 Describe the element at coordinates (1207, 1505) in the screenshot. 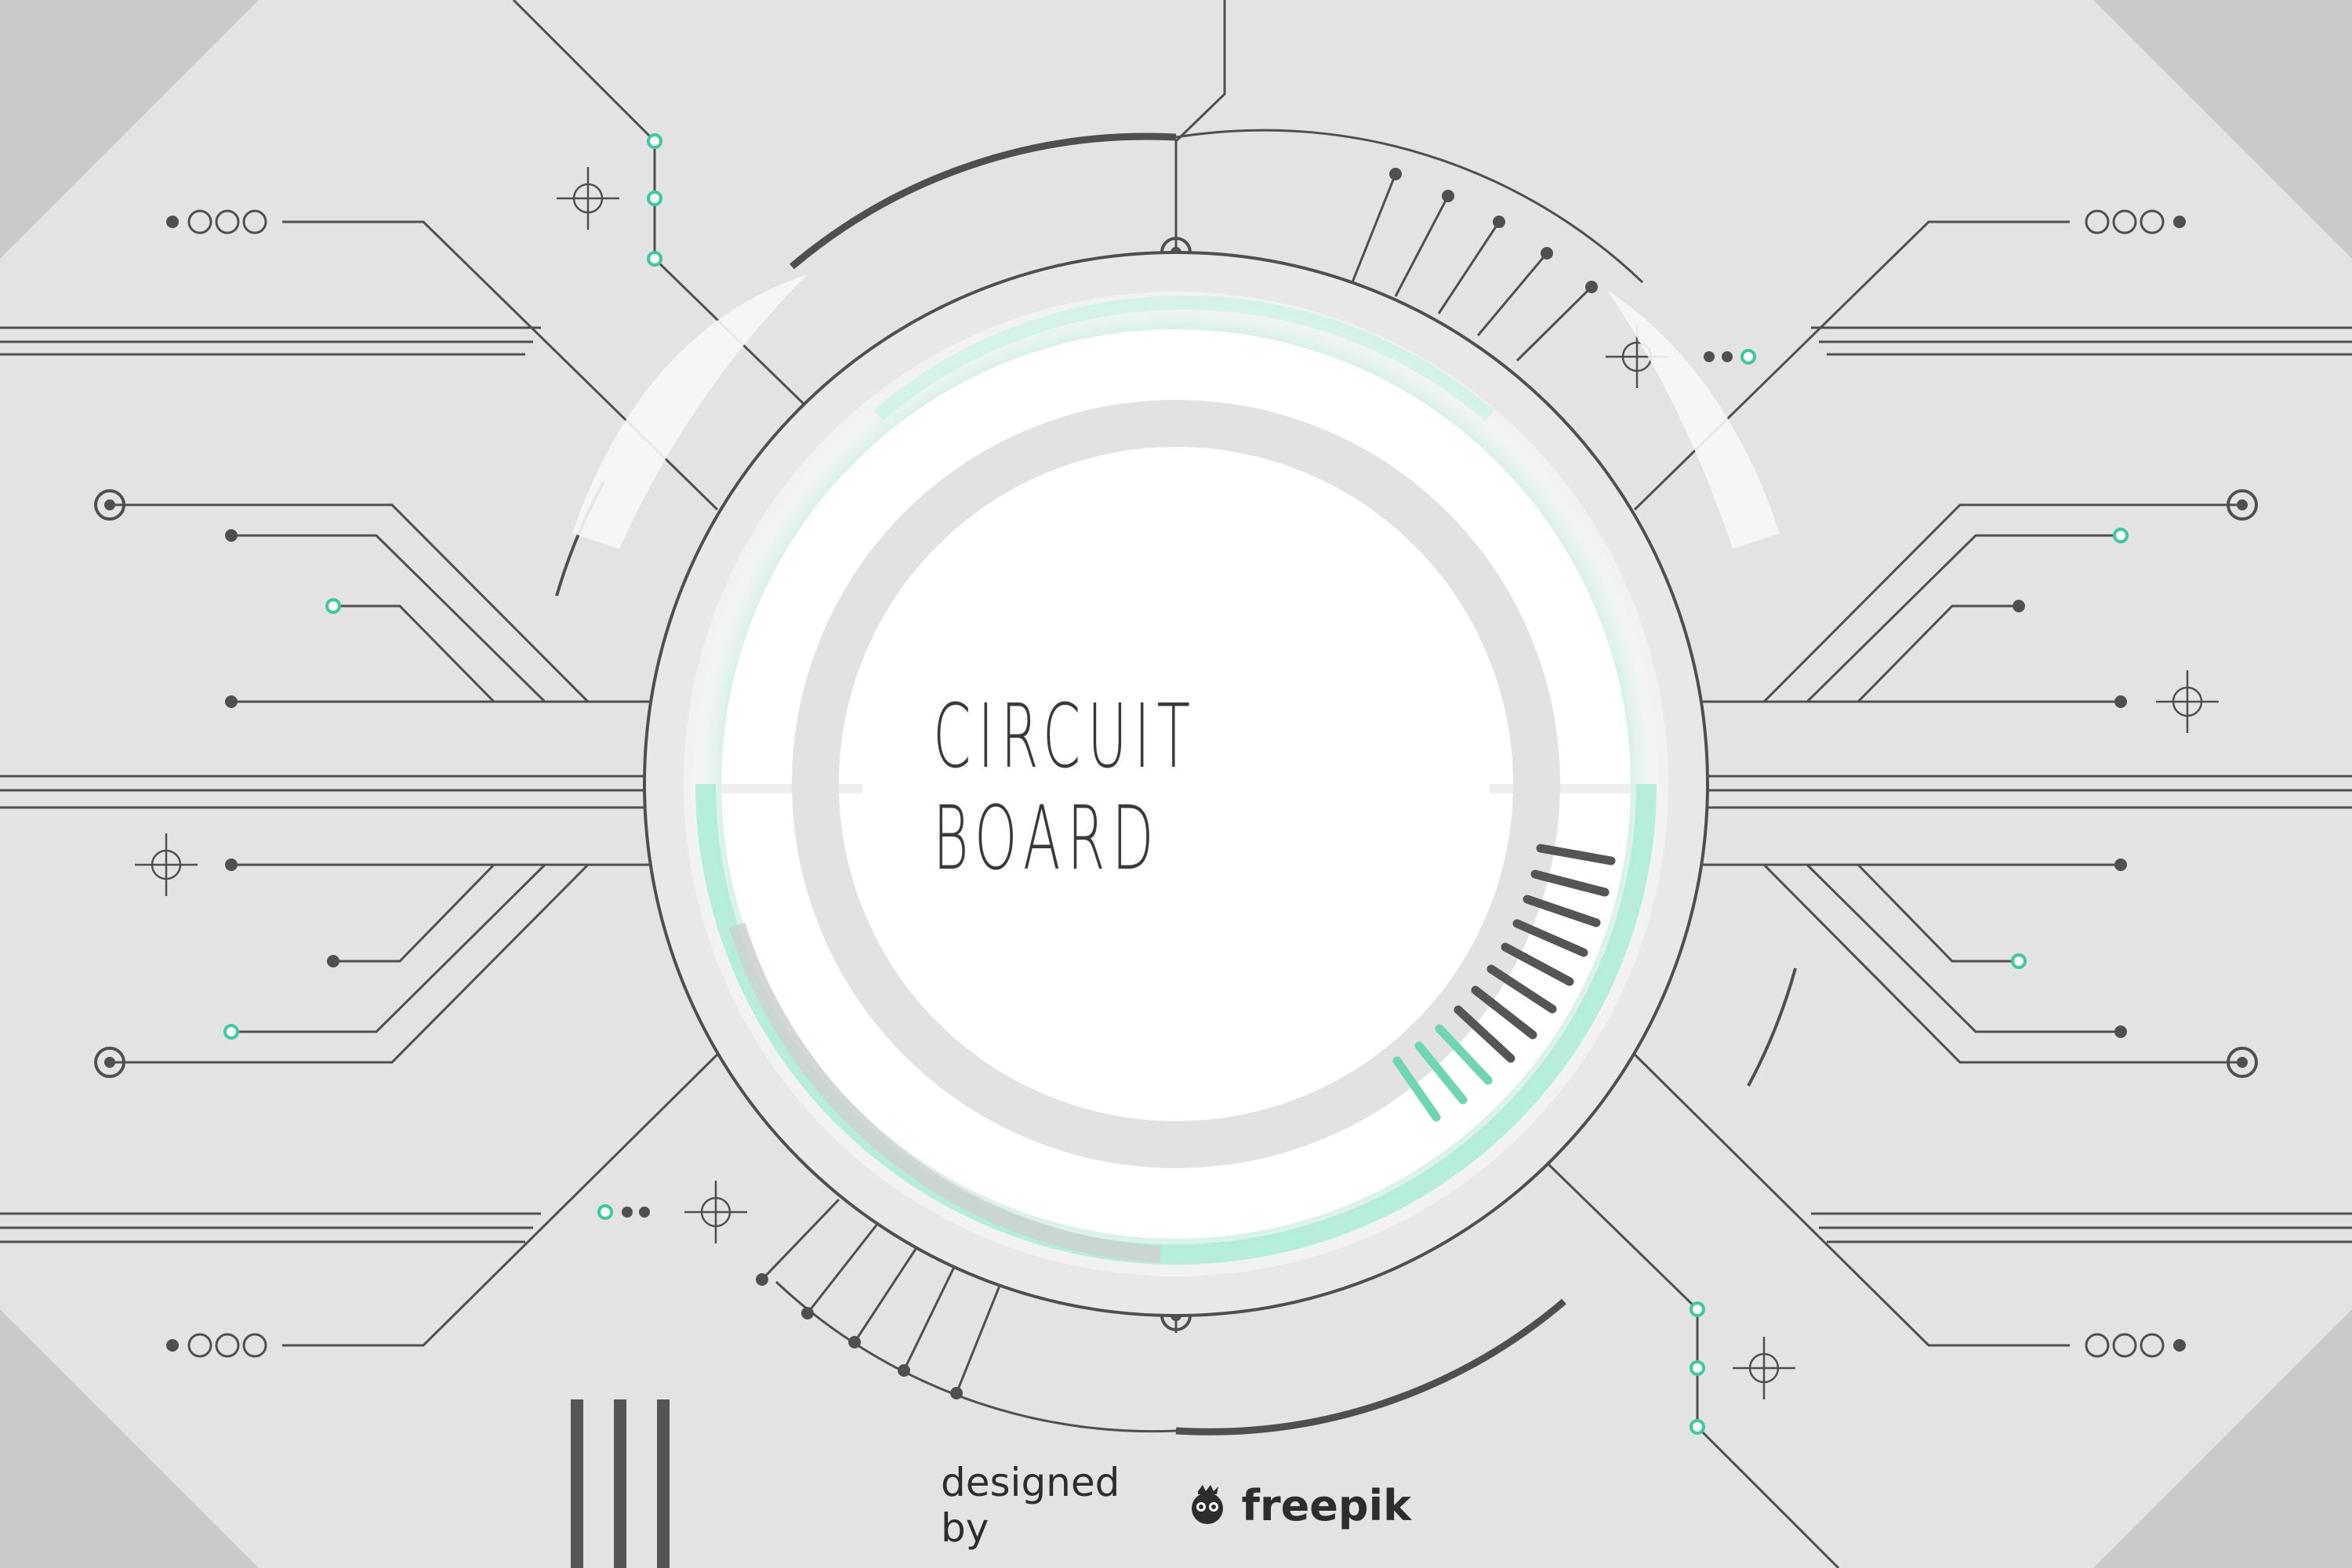

I see `freepik-logo-icon` at that location.